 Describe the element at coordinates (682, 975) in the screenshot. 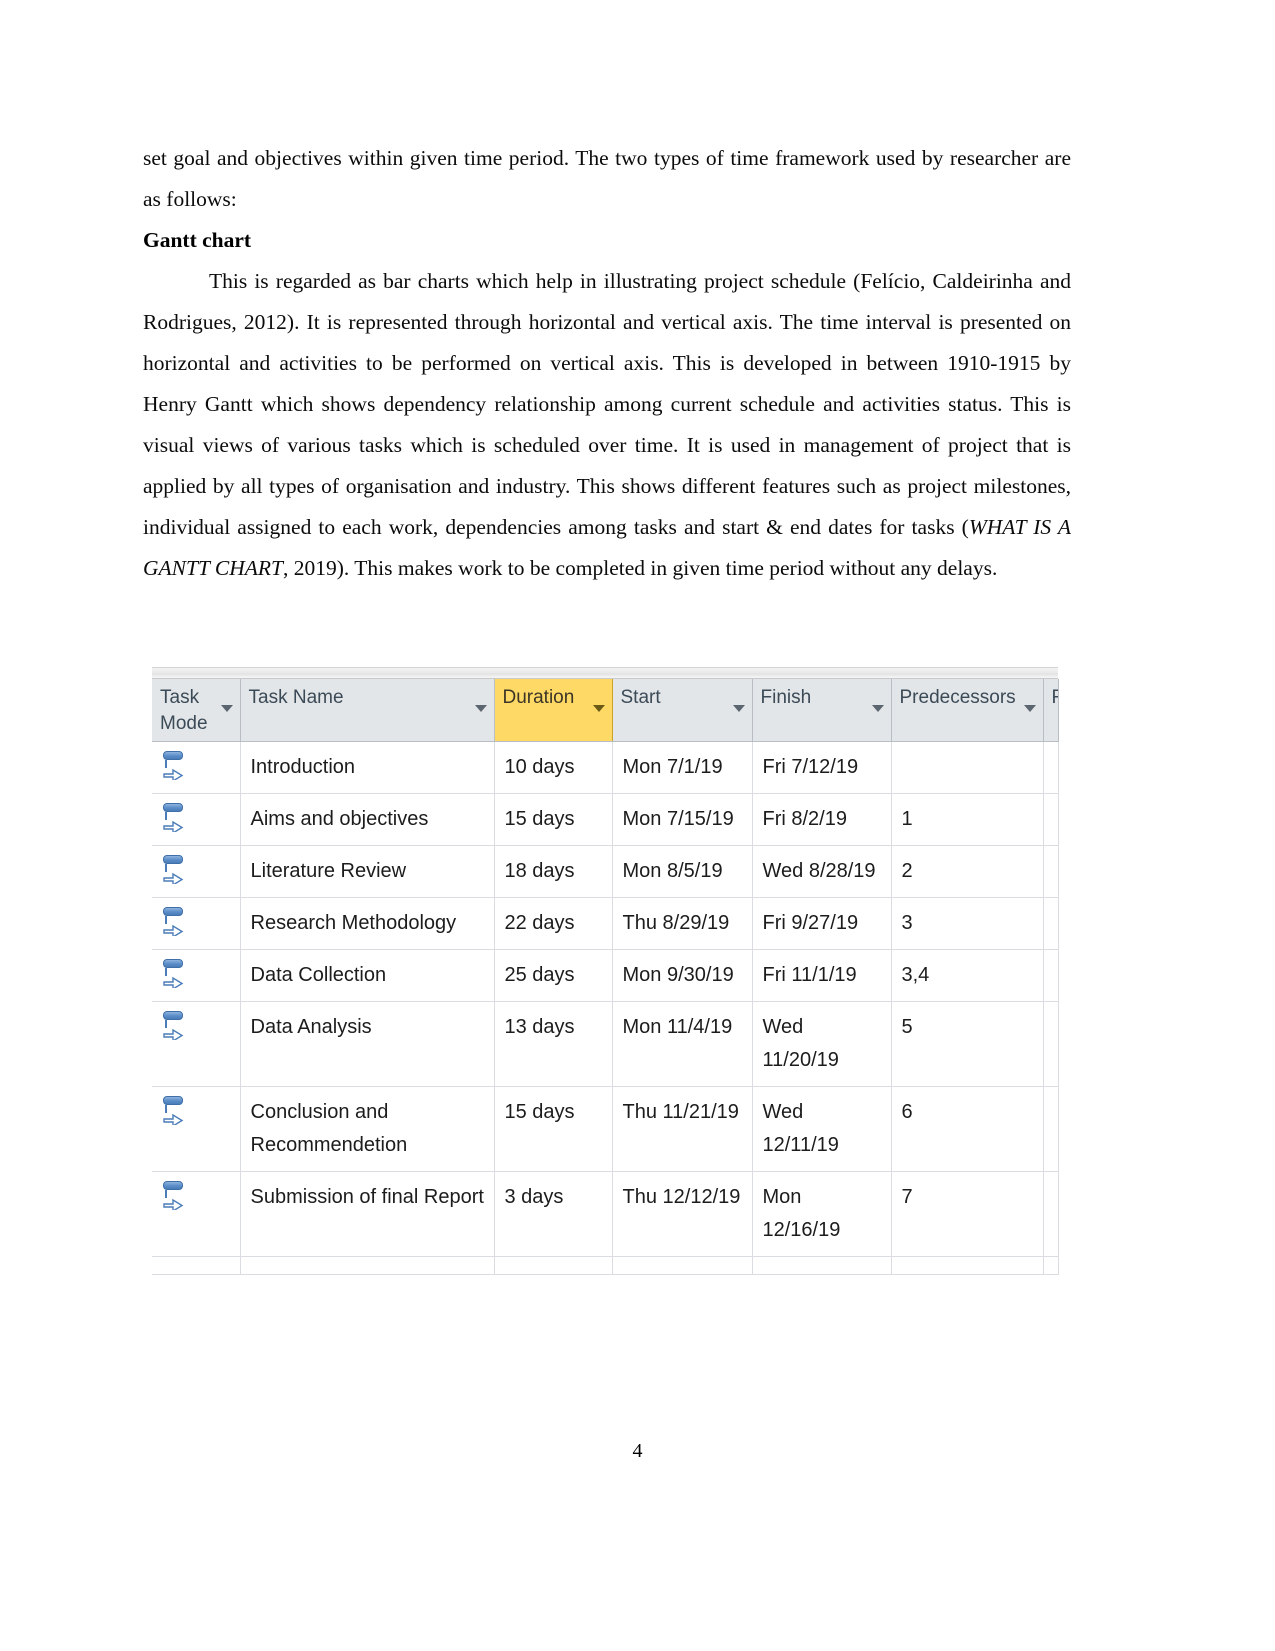

I see `cell-start: Mon 9/30/19` at that location.